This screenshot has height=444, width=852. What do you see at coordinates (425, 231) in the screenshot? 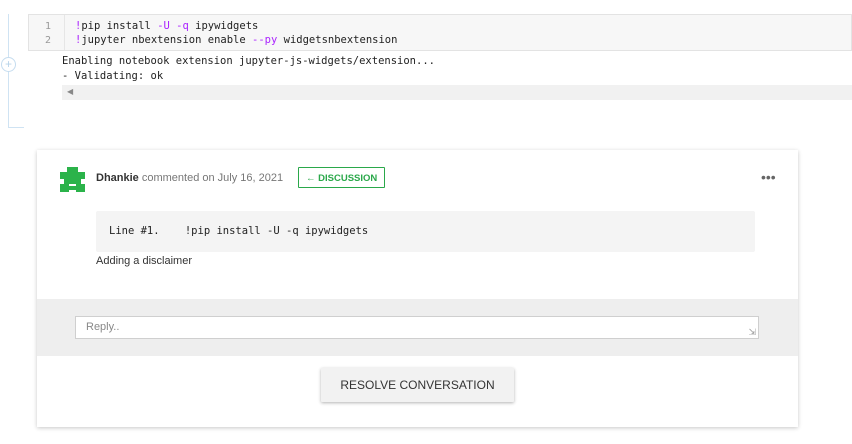
I see `quoted-code: Line #1. !pip install -U -q ipywidgets` at bounding box center [425, 231].